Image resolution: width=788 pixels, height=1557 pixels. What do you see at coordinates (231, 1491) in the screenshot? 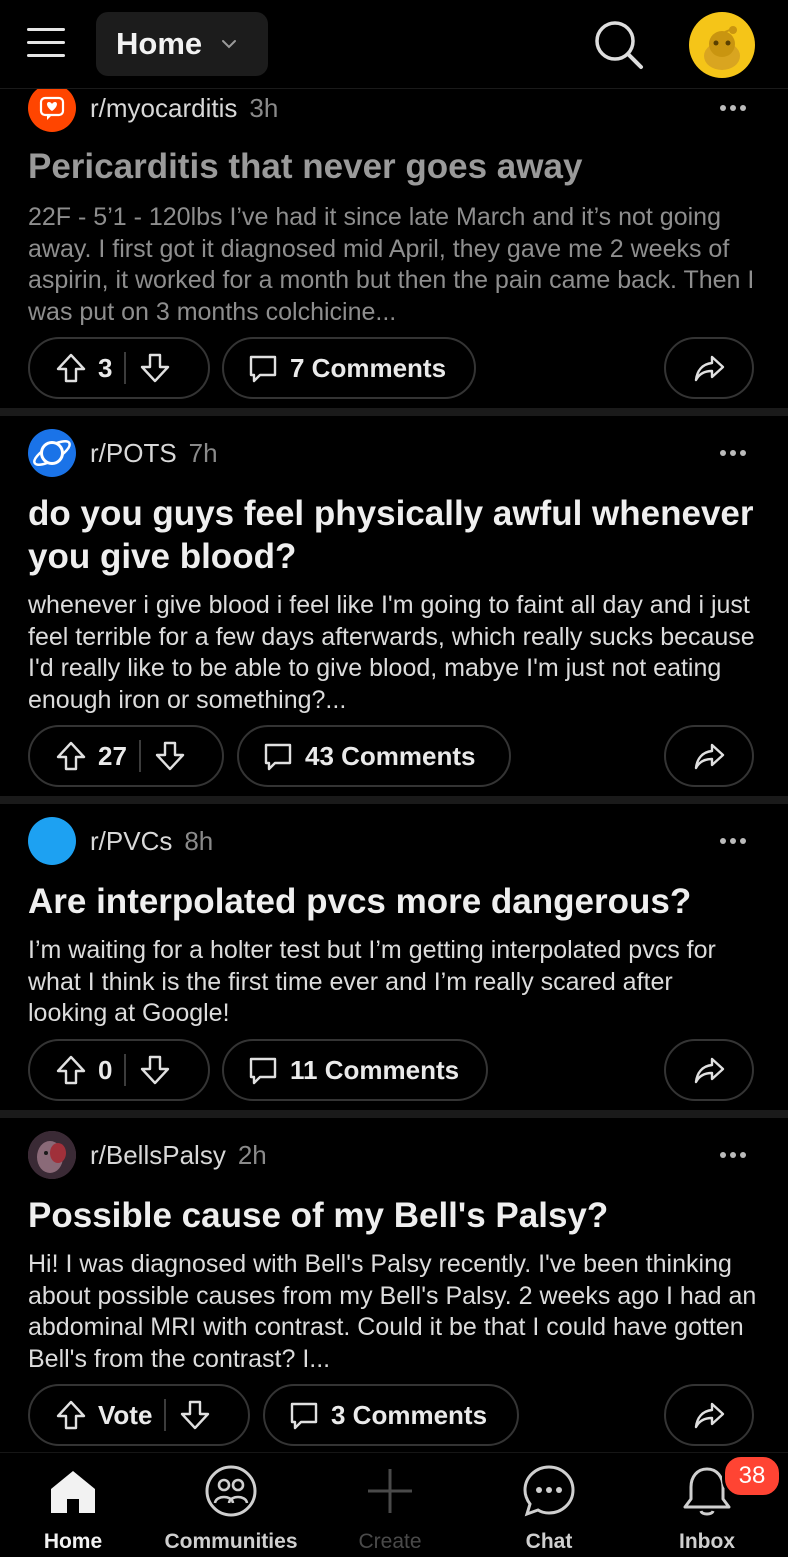
I see `communities-icon` at bounding box center [231, 1491].